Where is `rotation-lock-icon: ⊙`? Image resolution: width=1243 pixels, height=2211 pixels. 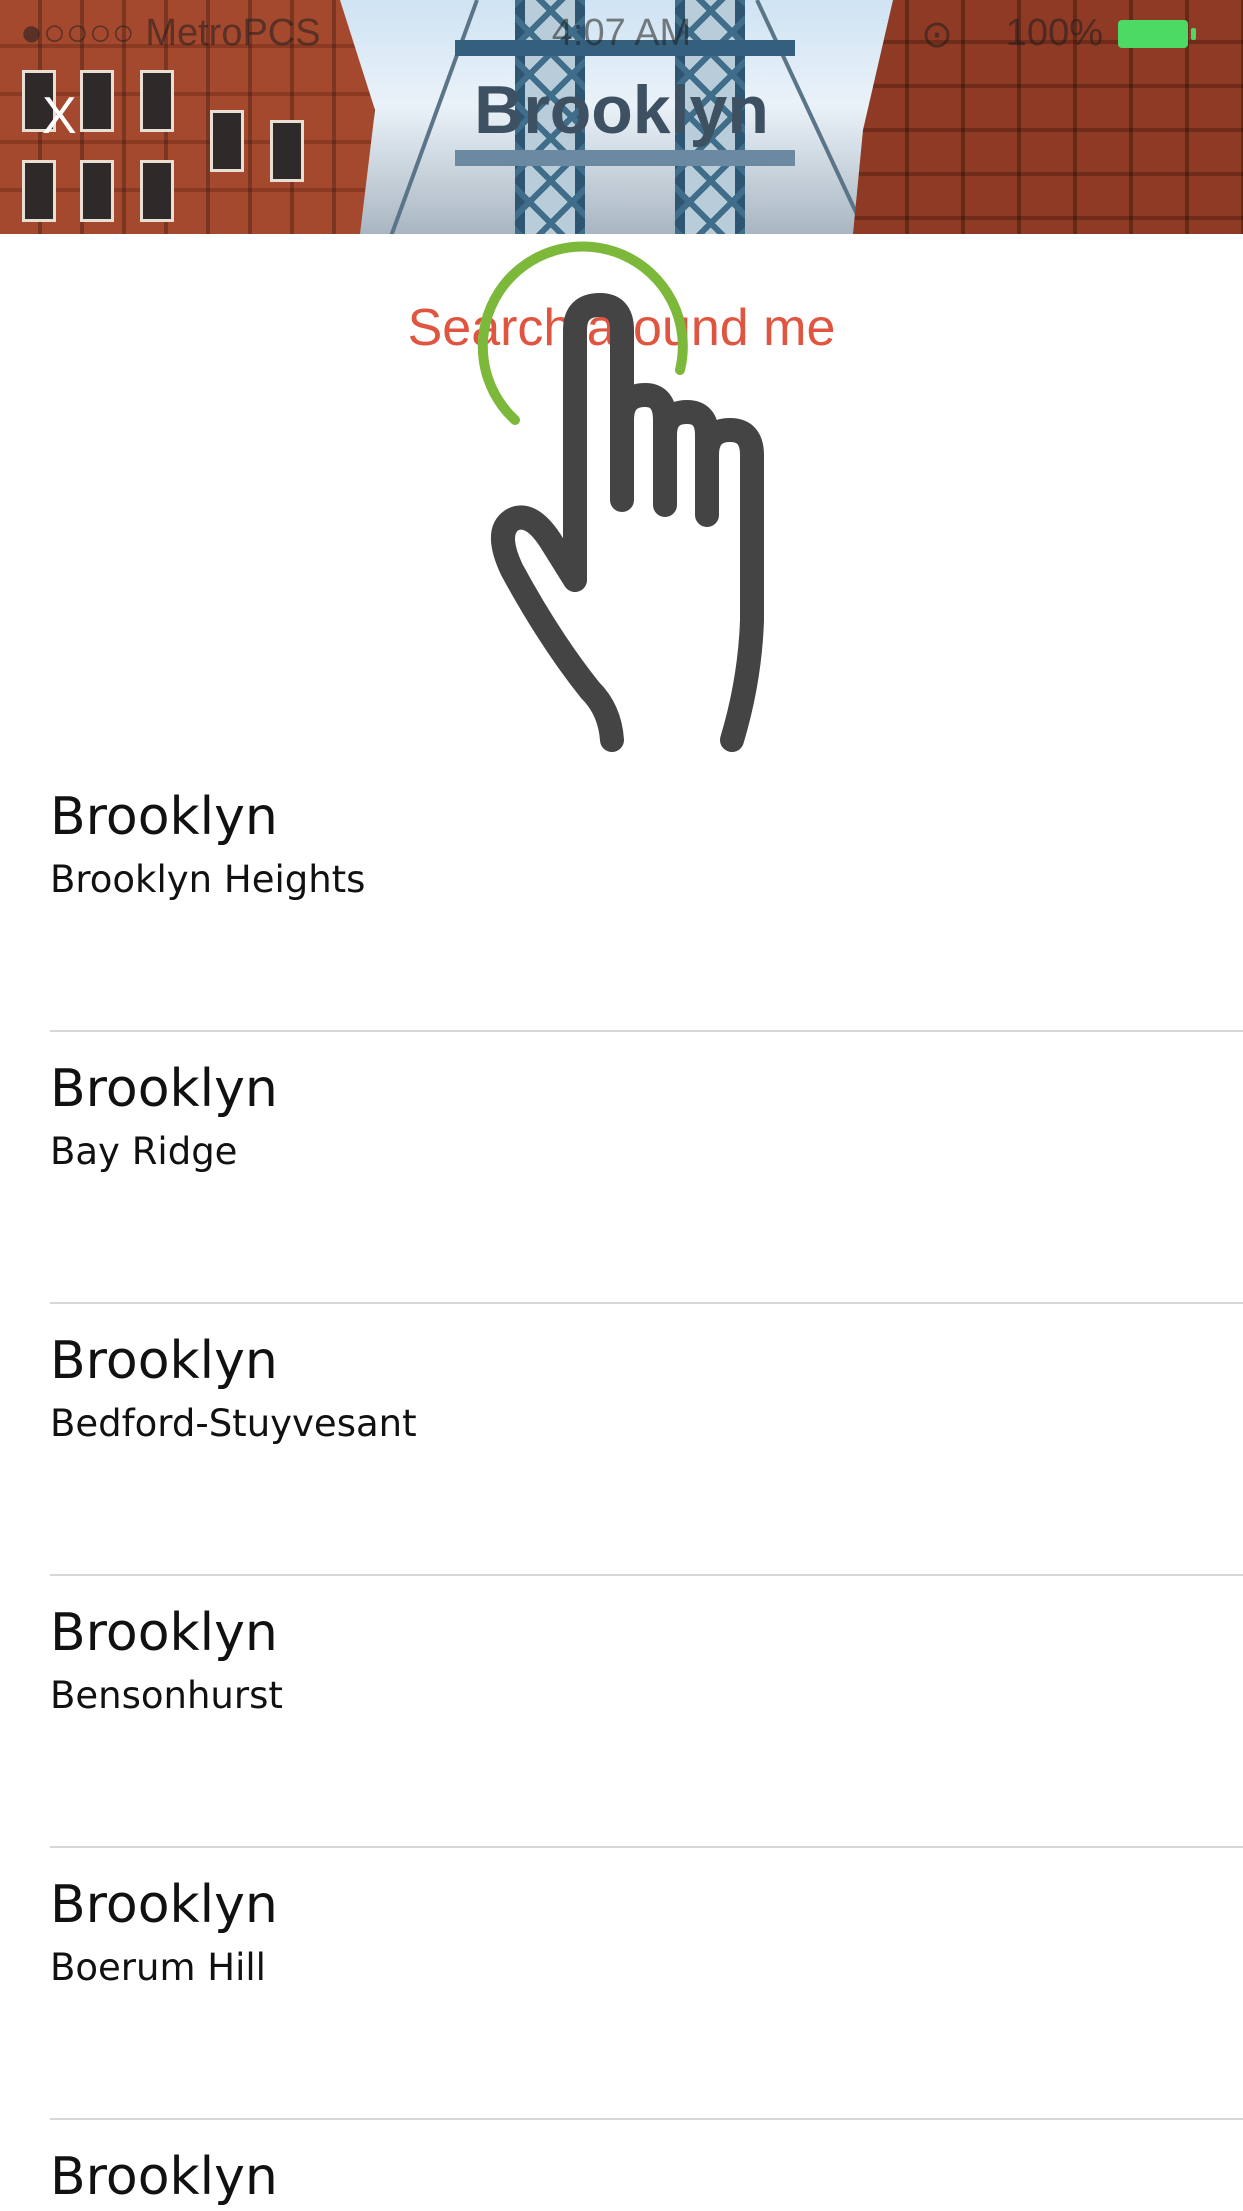
rotation-lock-icon: ⊙ is located at coordinates (937, 35).